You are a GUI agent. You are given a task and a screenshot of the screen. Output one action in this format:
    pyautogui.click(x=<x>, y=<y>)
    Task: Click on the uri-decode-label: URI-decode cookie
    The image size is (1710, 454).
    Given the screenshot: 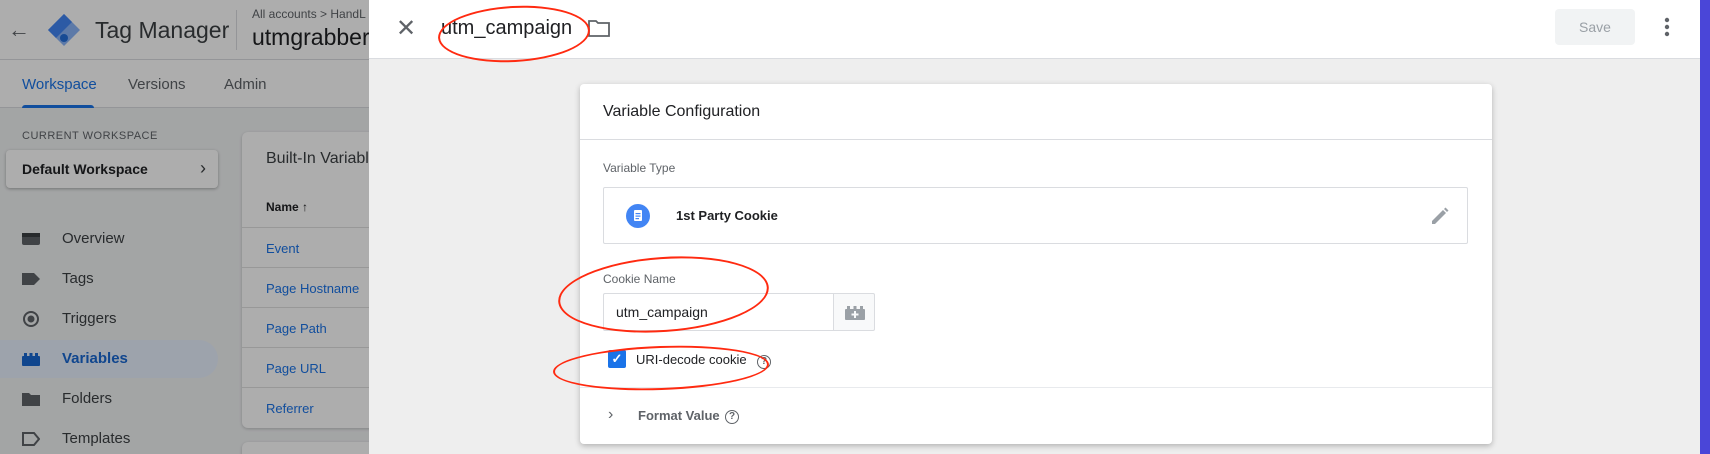 What is the action you would take?
    pyautogui.click(x=691, y=359)
    